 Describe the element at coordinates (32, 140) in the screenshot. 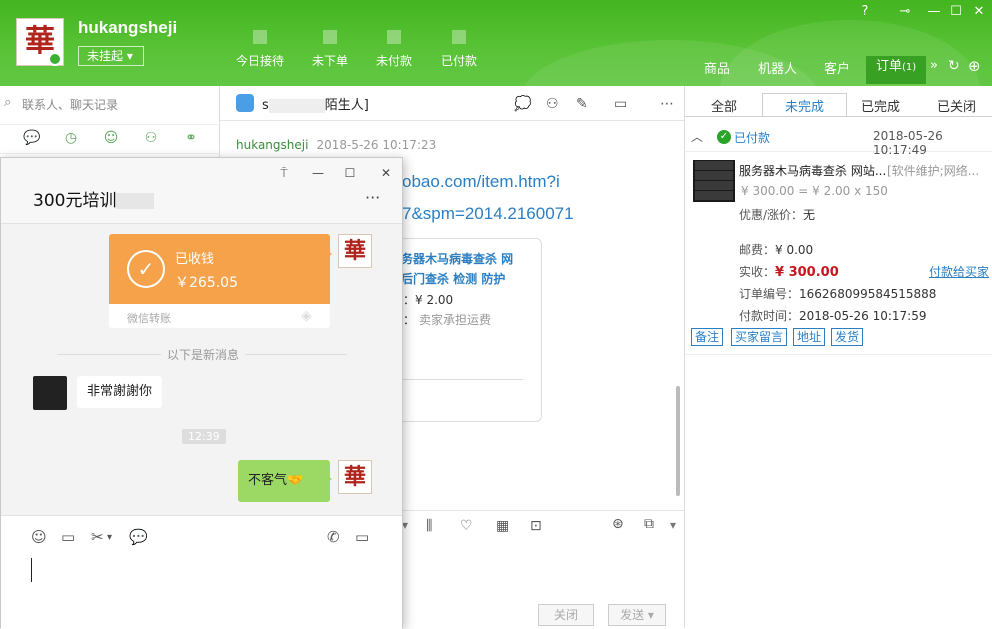

I see `chat-tab-icon: 💬` at that location.